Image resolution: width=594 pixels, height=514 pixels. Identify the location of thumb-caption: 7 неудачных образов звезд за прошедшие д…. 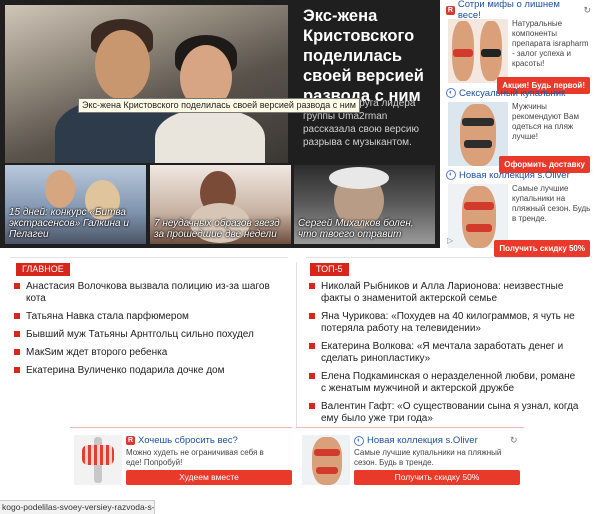
(220, 229).